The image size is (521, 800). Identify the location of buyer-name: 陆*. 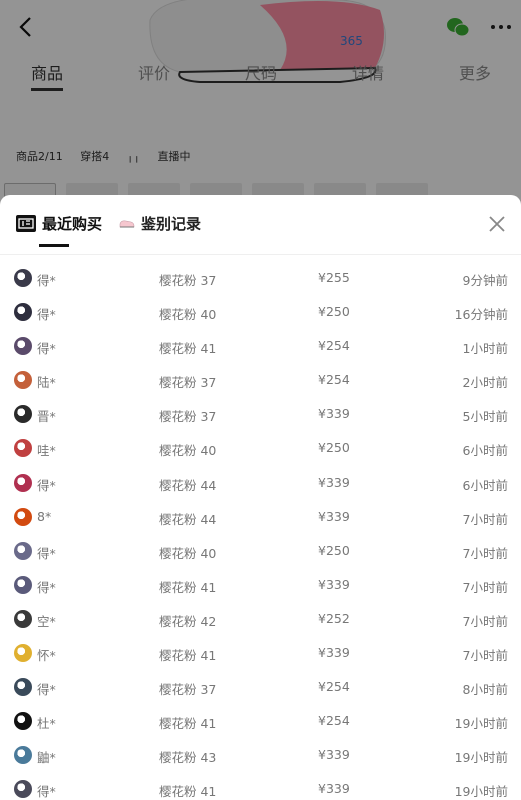
(46, 383).